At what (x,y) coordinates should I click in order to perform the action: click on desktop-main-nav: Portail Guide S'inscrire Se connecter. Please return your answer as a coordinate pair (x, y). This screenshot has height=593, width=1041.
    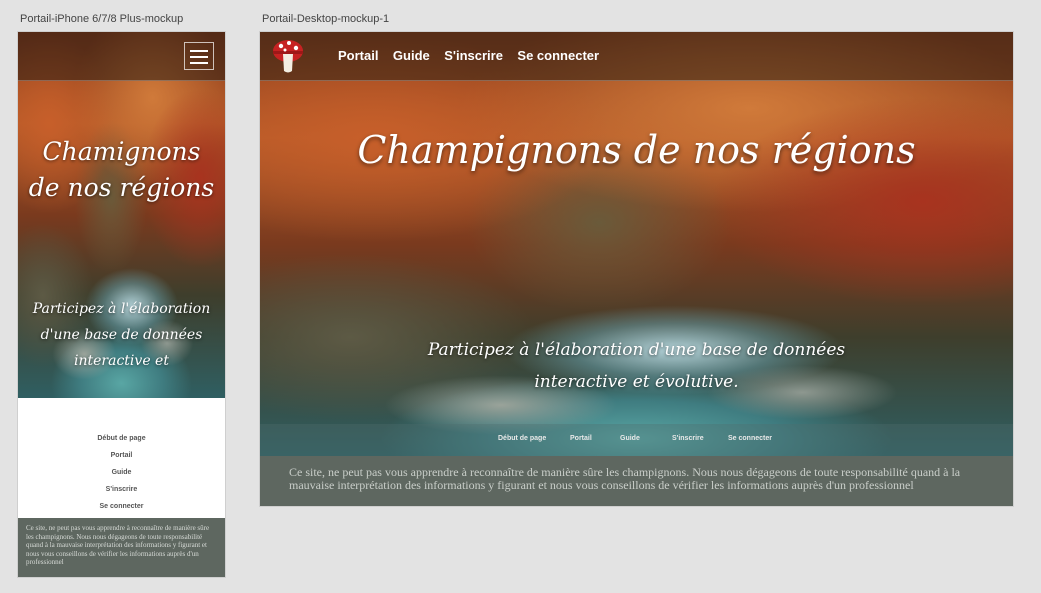
    Looking at the image, I should click on (473, 56).